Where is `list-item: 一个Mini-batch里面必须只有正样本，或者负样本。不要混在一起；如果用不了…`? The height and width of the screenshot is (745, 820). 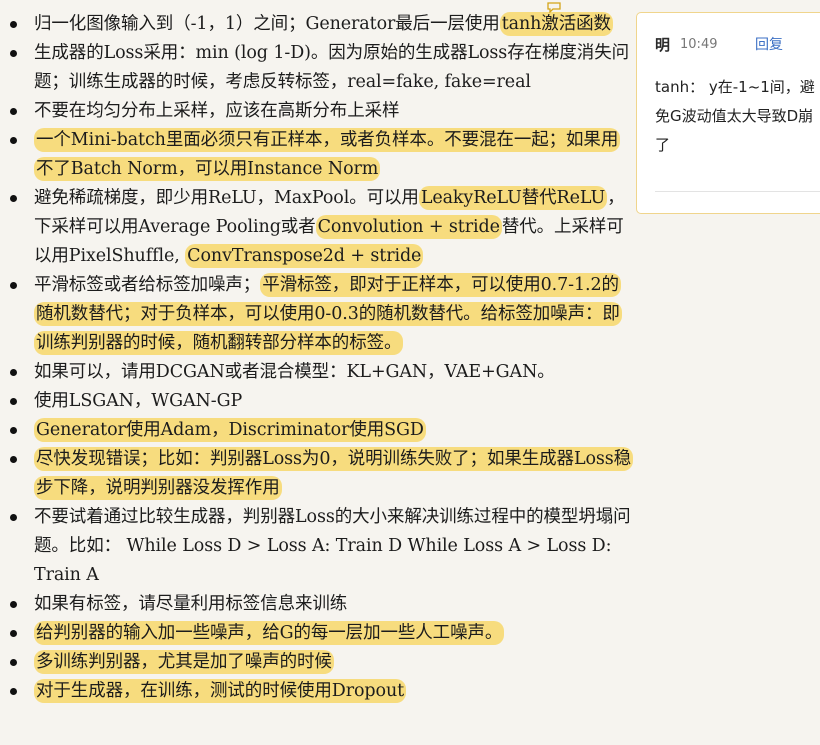 list-item: 一个Mini-batch里面必须只有正样本，或者负样本。不要混在一起；如果用不了… is located at coordinates (320, 155).